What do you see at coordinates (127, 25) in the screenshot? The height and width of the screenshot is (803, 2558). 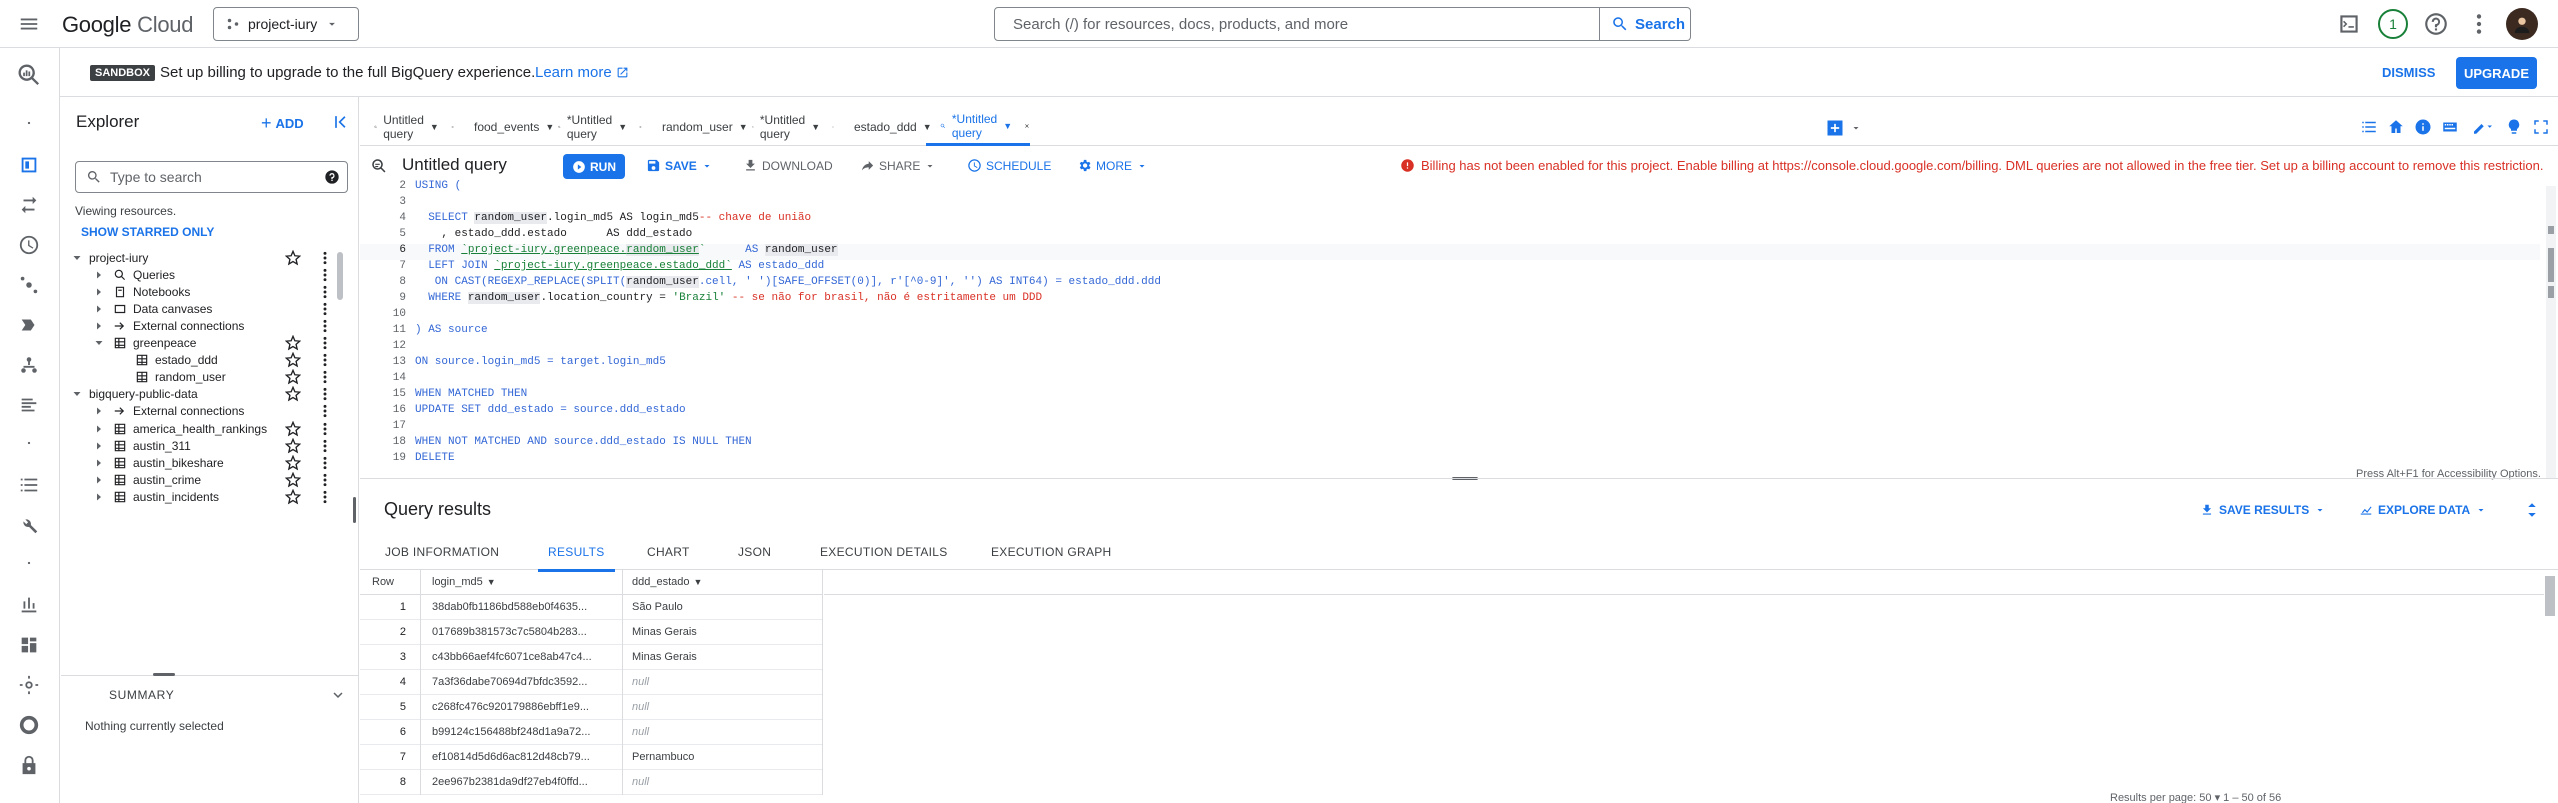 I see `google-cloud-logo: Google Cloud` at bounding box center [127, 25].